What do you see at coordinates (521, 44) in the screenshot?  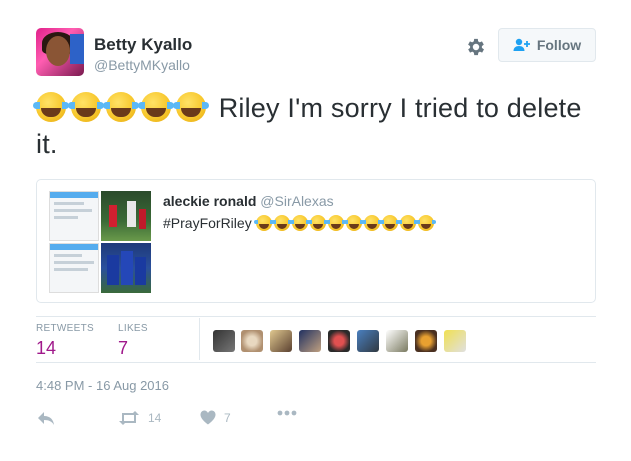 I see `follow-person-icon` at bounding box center [521, 44].